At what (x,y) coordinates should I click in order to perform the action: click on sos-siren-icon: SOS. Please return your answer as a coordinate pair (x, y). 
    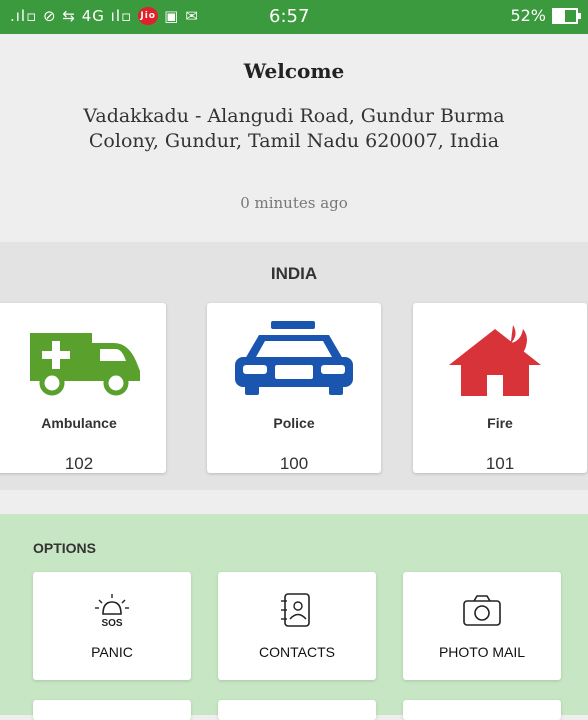
    Looking at the image, I should click on (112, 611).